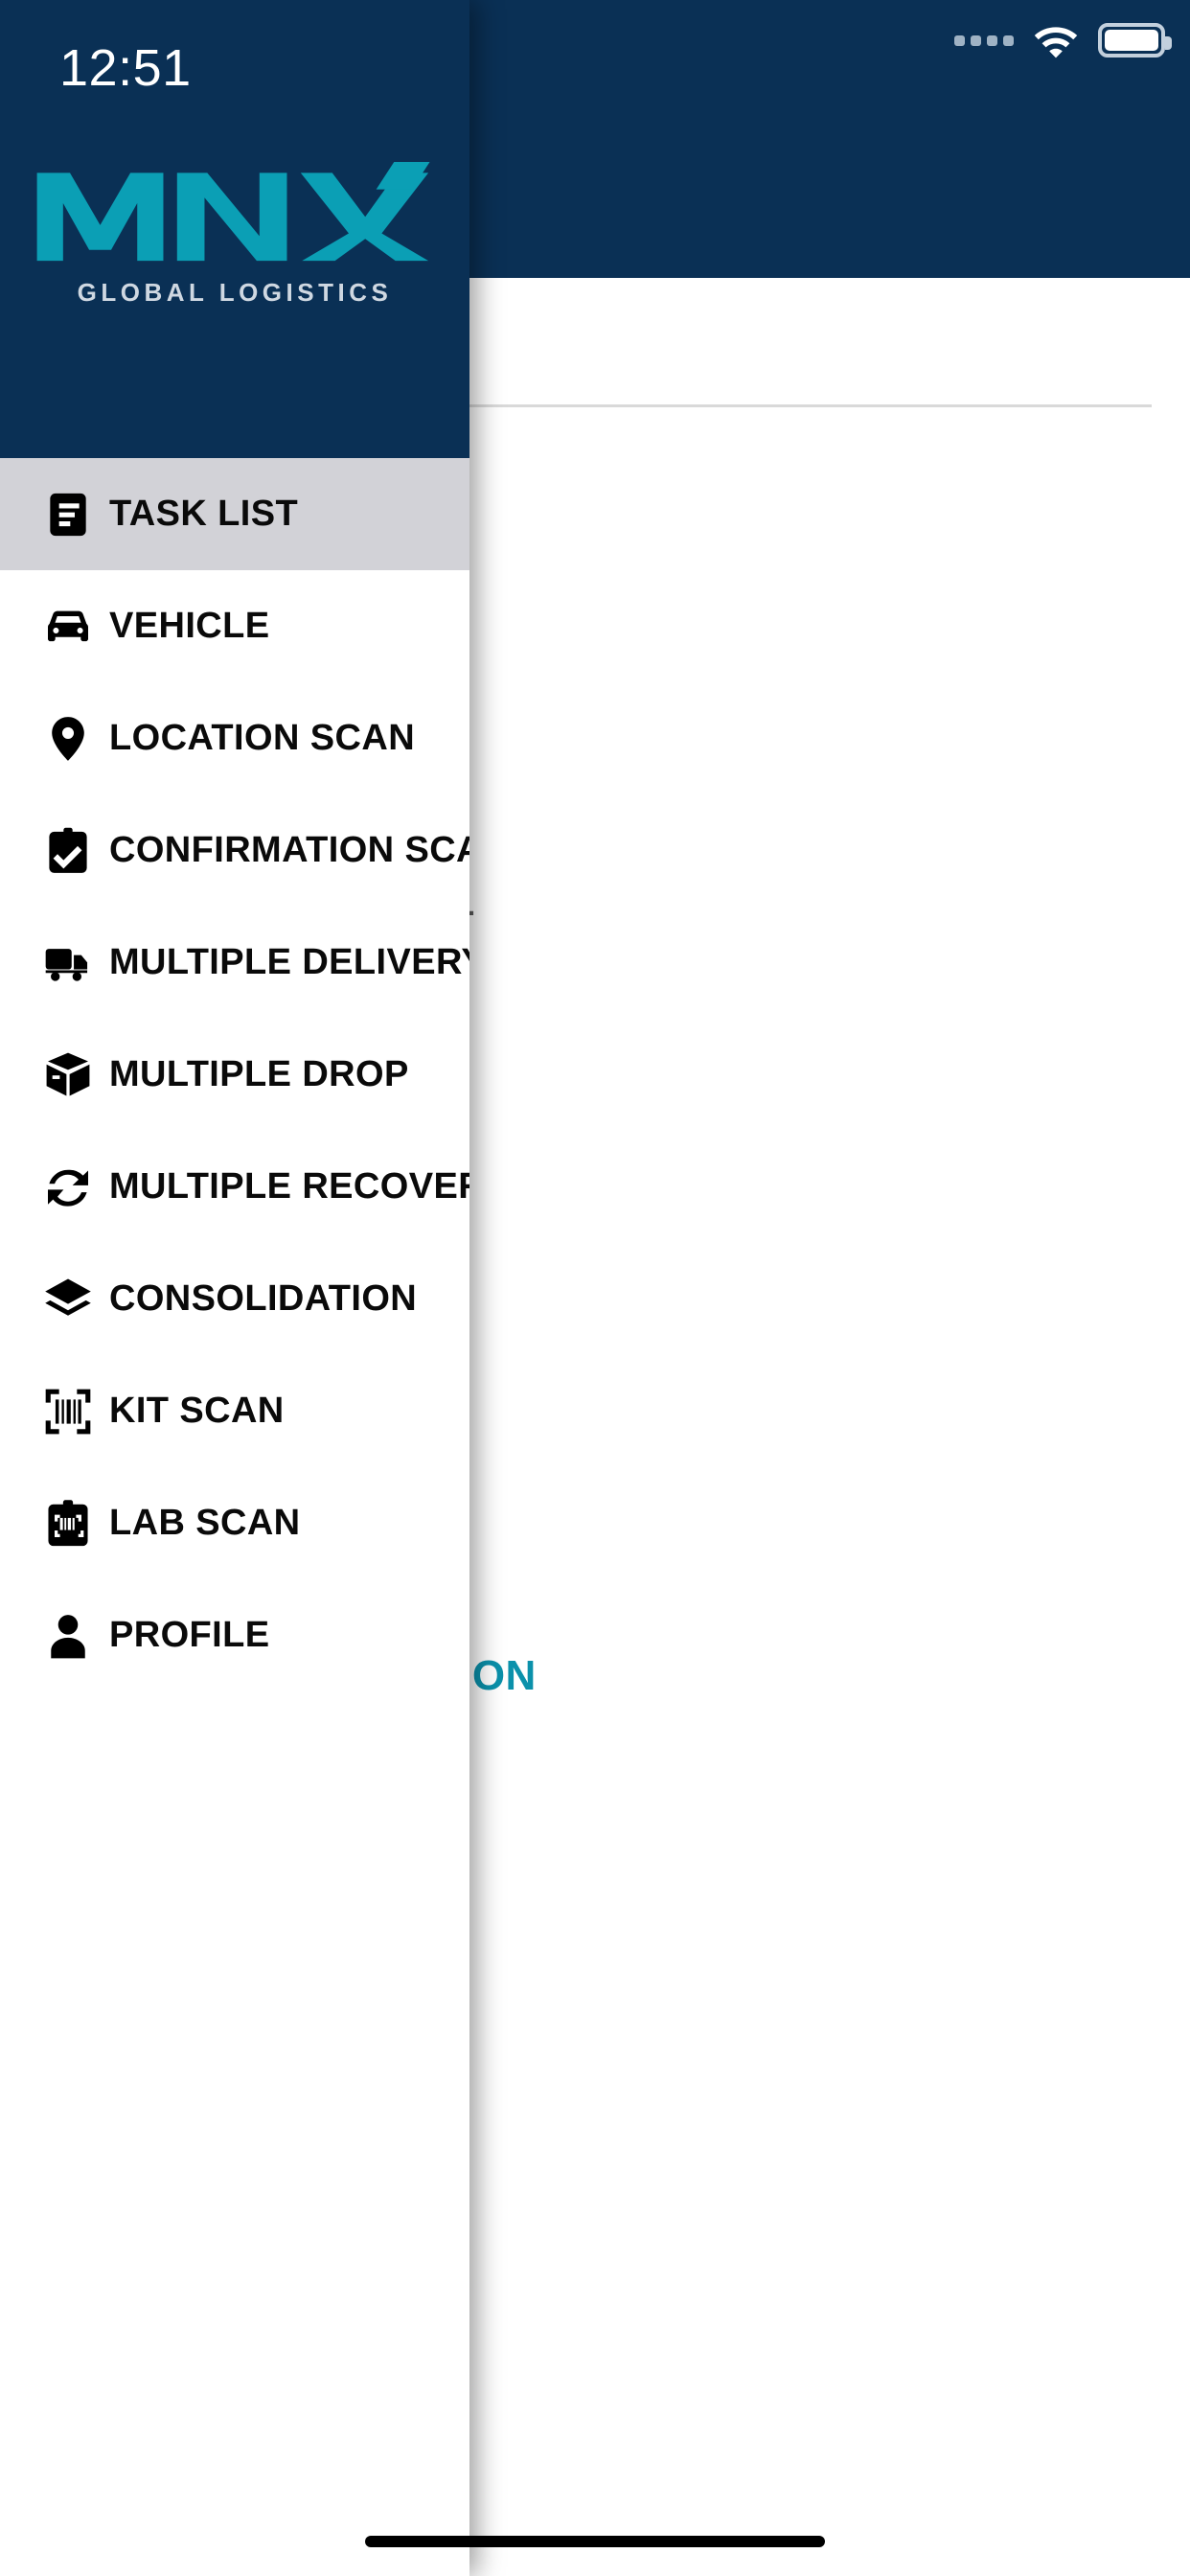 The image size is (1190, 2576). What do you see at coordinates (68, 1411) in the screenshot?
I see `barcode-scan-icon` at bounding box center [68, 1411].